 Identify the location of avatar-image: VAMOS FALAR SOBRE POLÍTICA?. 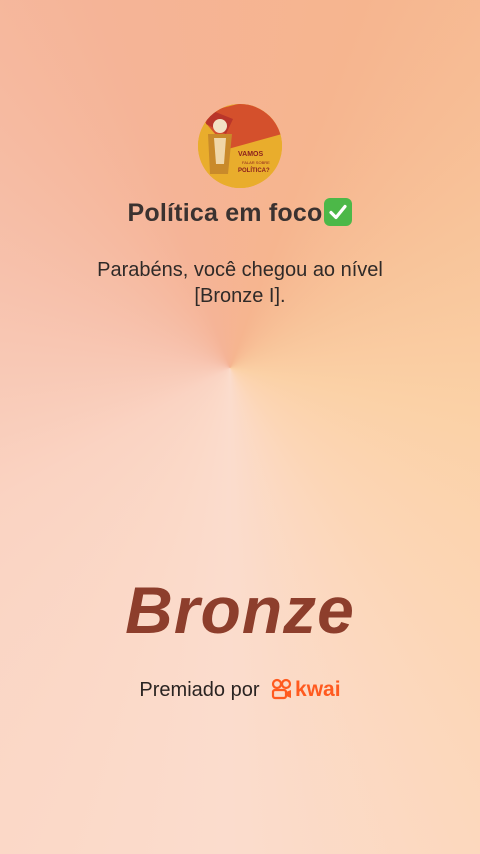
(240, 146).